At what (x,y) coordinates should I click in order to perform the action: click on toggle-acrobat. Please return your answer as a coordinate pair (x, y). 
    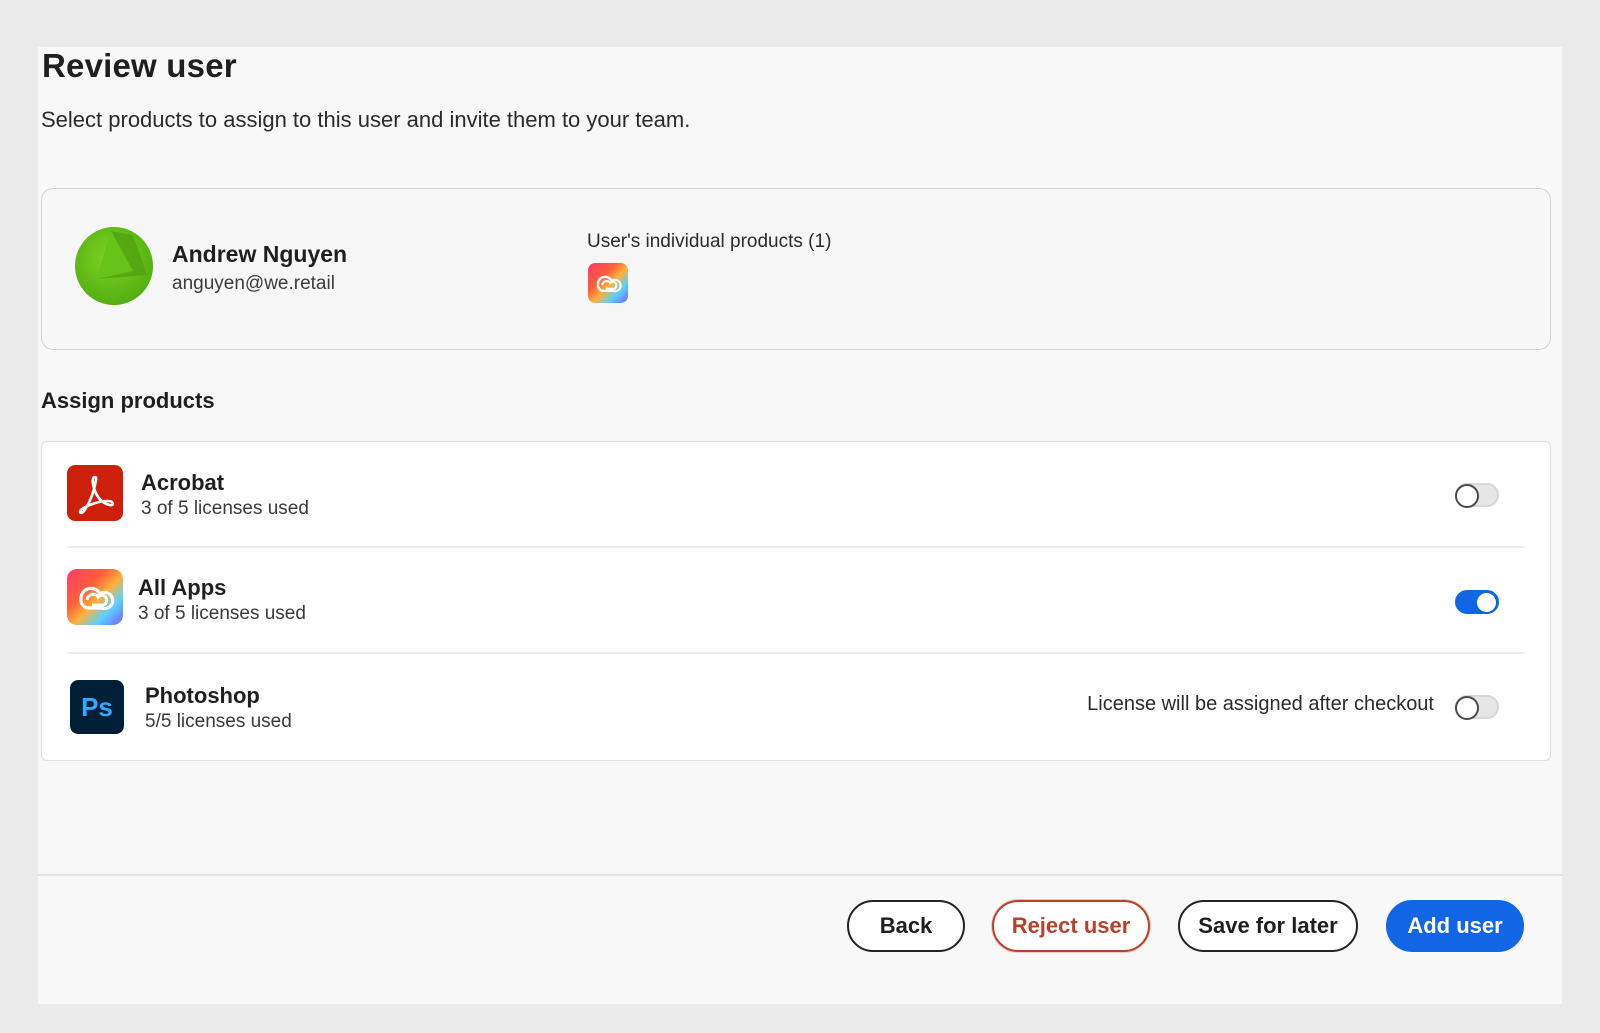
    Looking at the image, I should click on (1477, 495).